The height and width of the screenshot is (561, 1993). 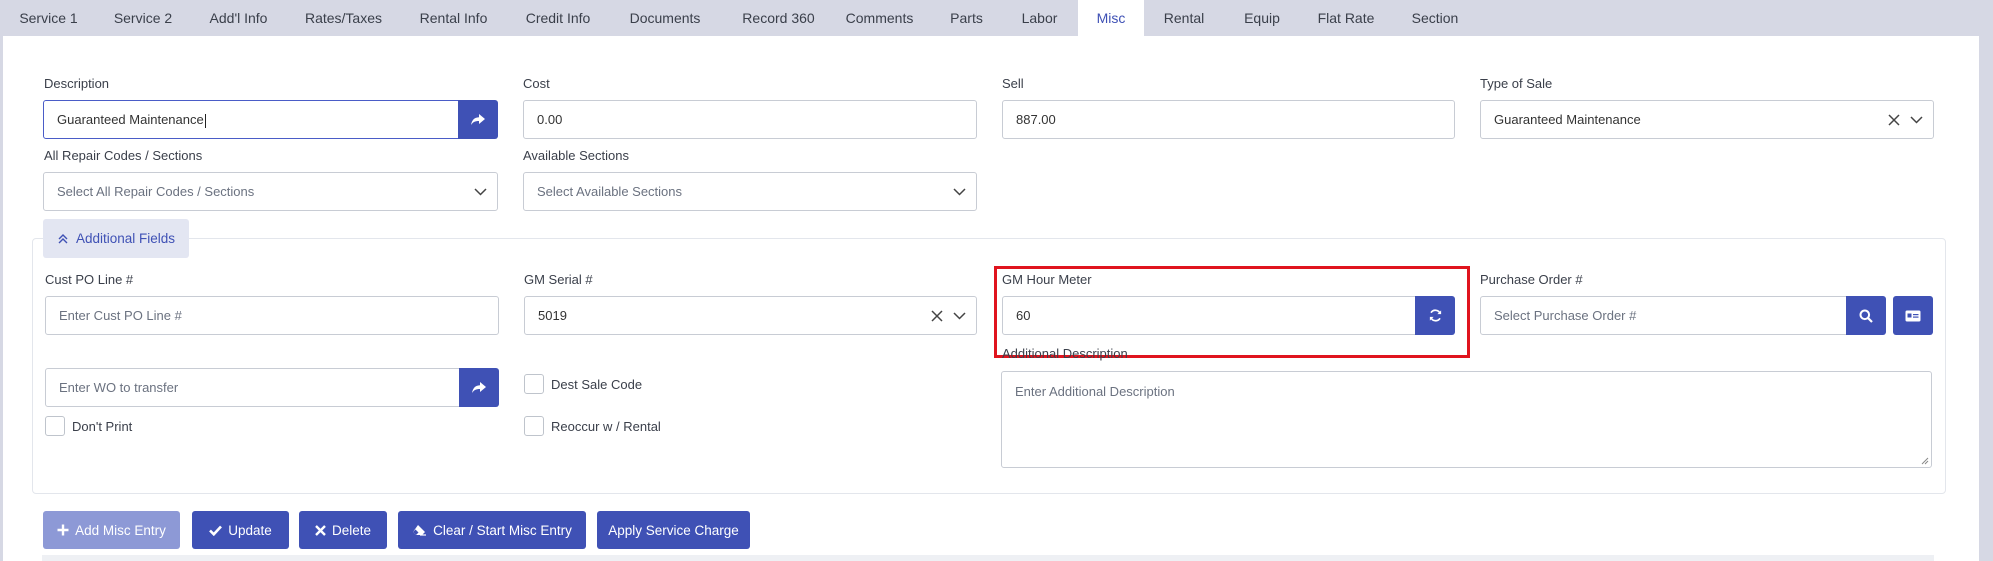 I want to click on tab-credit-info: Credit Info, so click(x=558, y=18).